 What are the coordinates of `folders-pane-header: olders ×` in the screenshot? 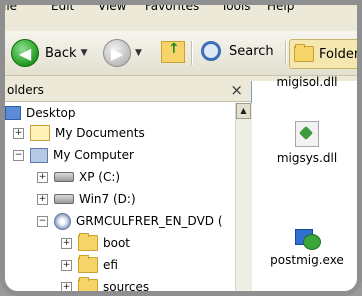 It's located at (128, 91).